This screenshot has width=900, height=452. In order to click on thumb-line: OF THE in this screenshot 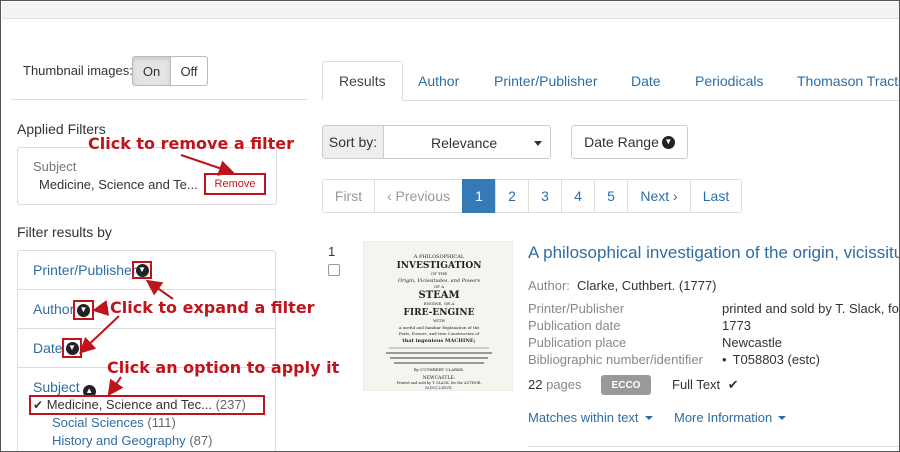, I will do `click(439, 273)`.